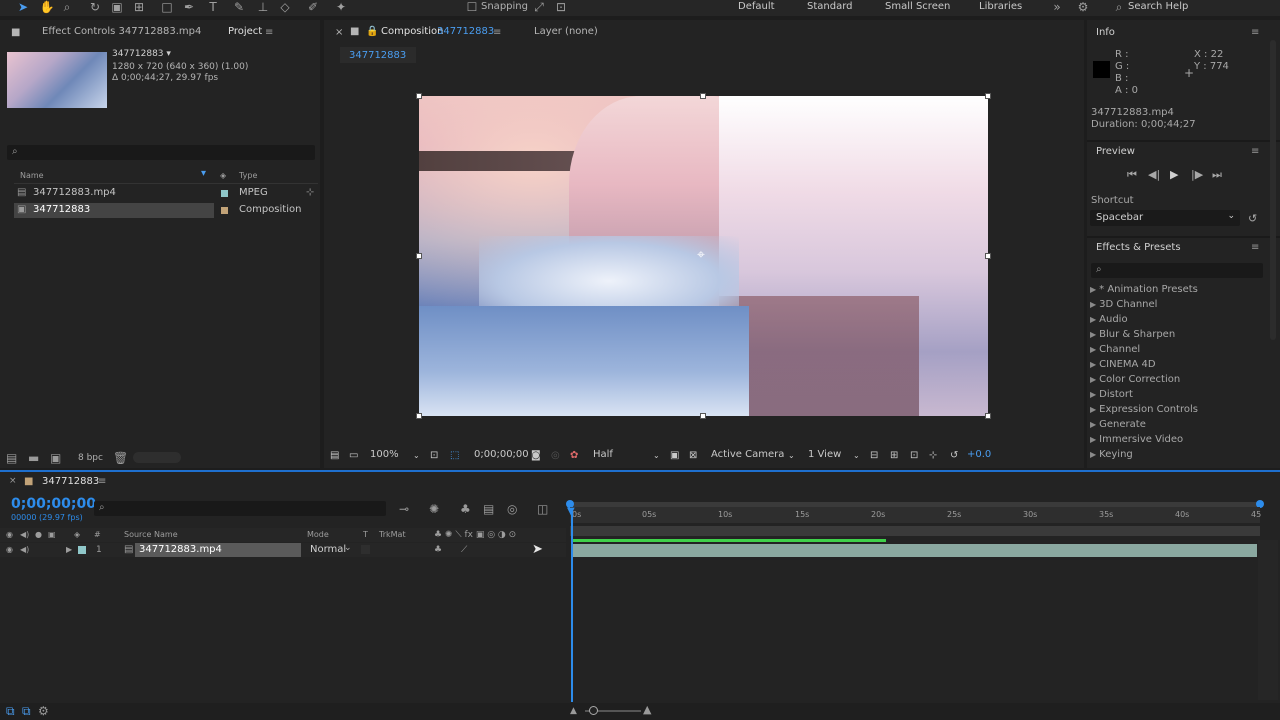 The height and width of the screenshot is (720, 1280). Describe the element at coordinates (1252, 218) in the screenshot. I see `reset-icon: ↺` at that location.